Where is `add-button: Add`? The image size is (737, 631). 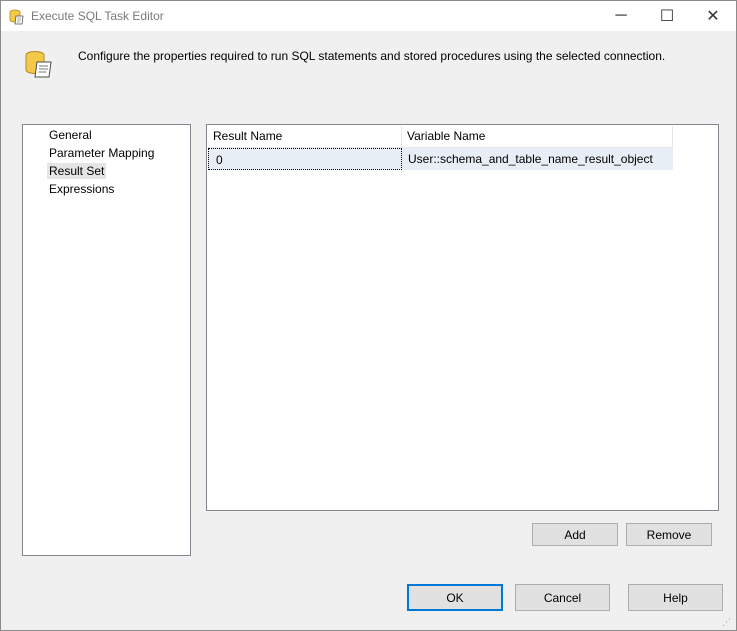
add-button: Add is located at coordinates (575, 534).